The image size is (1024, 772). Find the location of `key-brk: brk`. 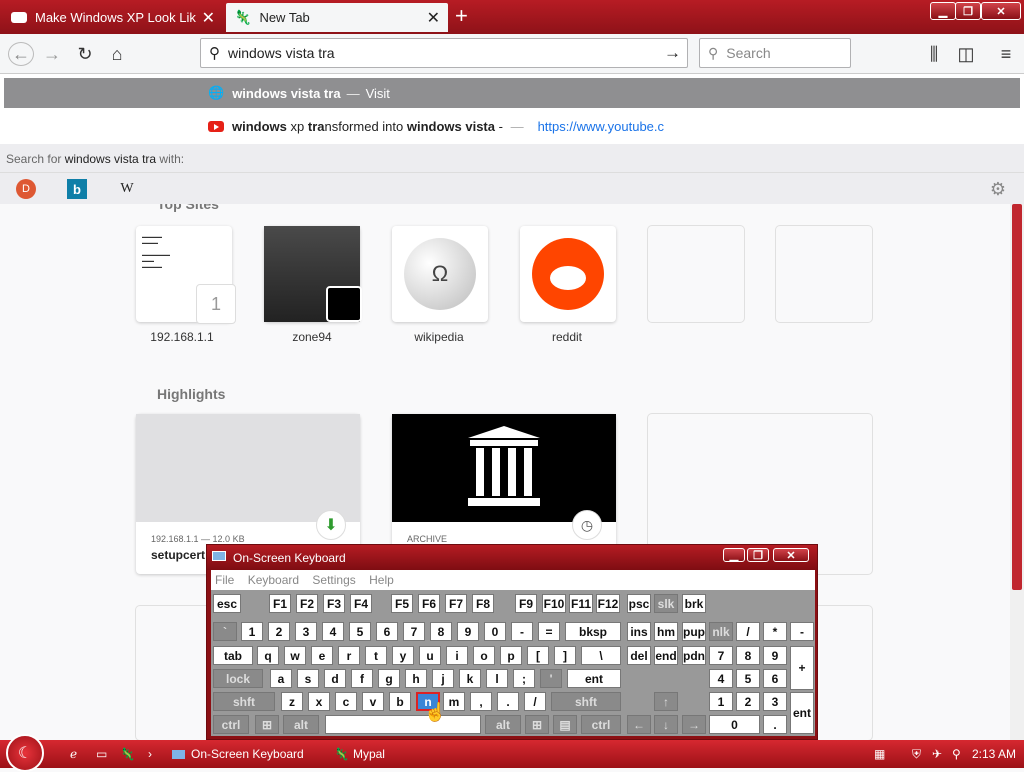

key-brk: brk is located at coordinates (694, 603).